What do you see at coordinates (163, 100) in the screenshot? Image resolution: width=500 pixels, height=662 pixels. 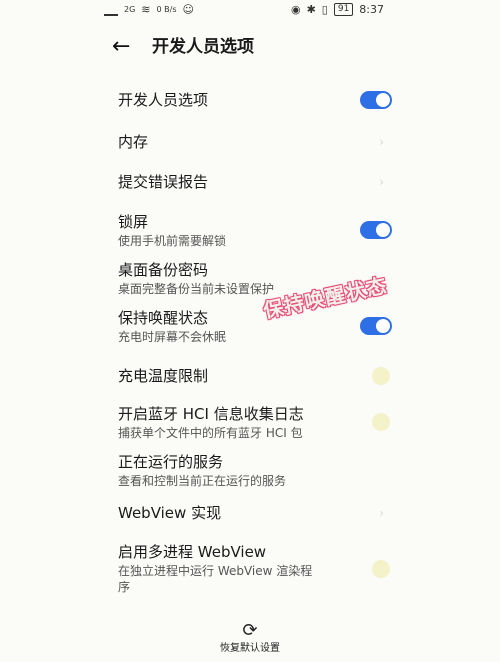 I see `setting-label: 开发人员选项` at bounding box center [163, 100].